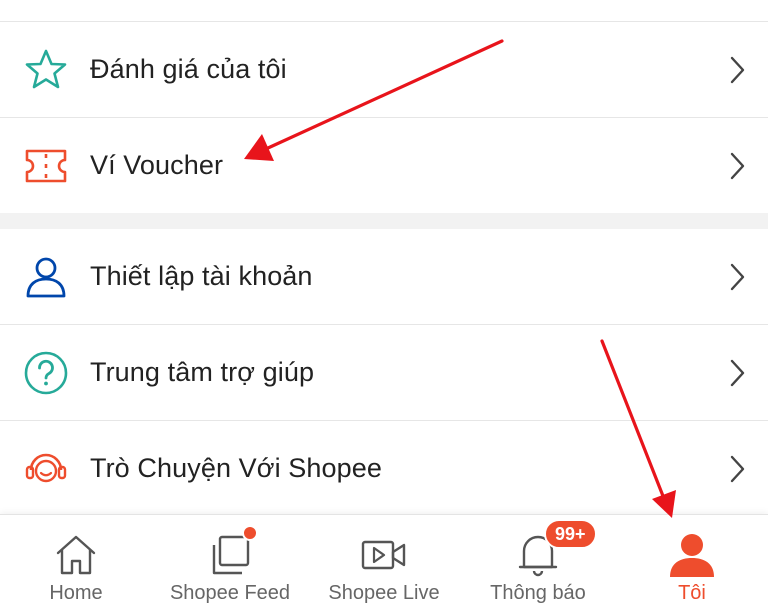  Describe the element at coordinates (692, 555) in the screenshot. I see `user-filled-icon` at that location.